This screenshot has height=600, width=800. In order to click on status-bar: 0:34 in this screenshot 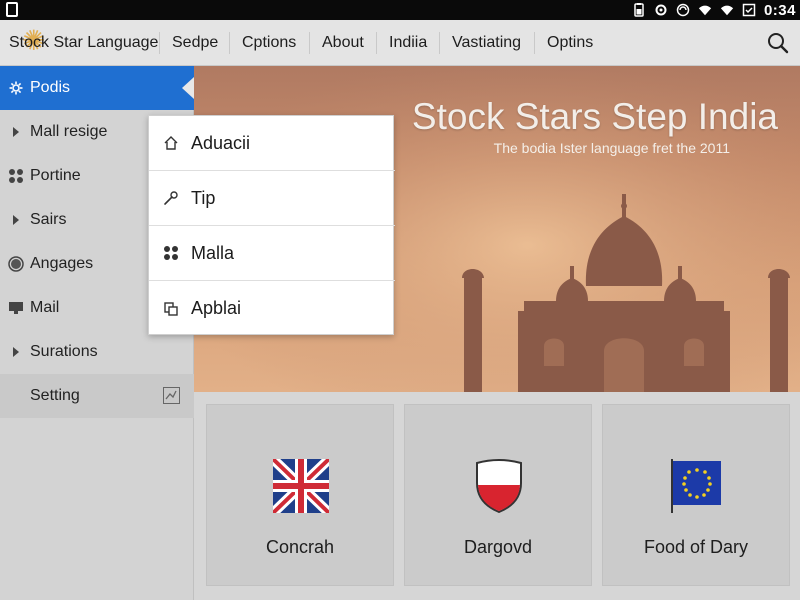, I will do `click(400, 10)`.